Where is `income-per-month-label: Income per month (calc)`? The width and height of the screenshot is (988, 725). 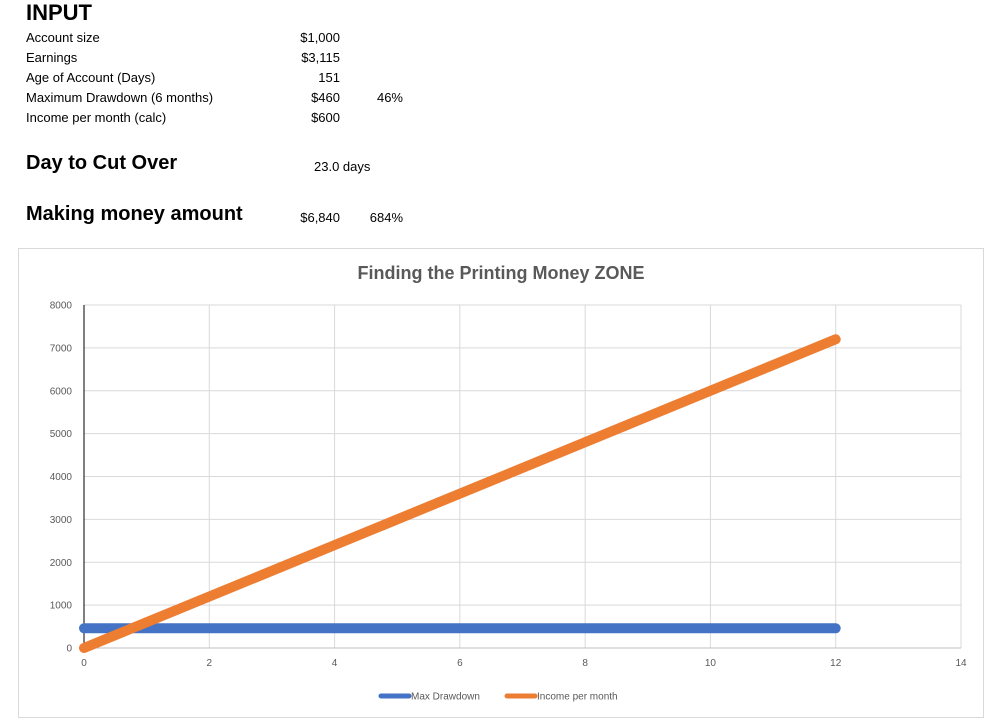 income-per-month-label: Income per month (calc) is located at coordinates (96, 117).